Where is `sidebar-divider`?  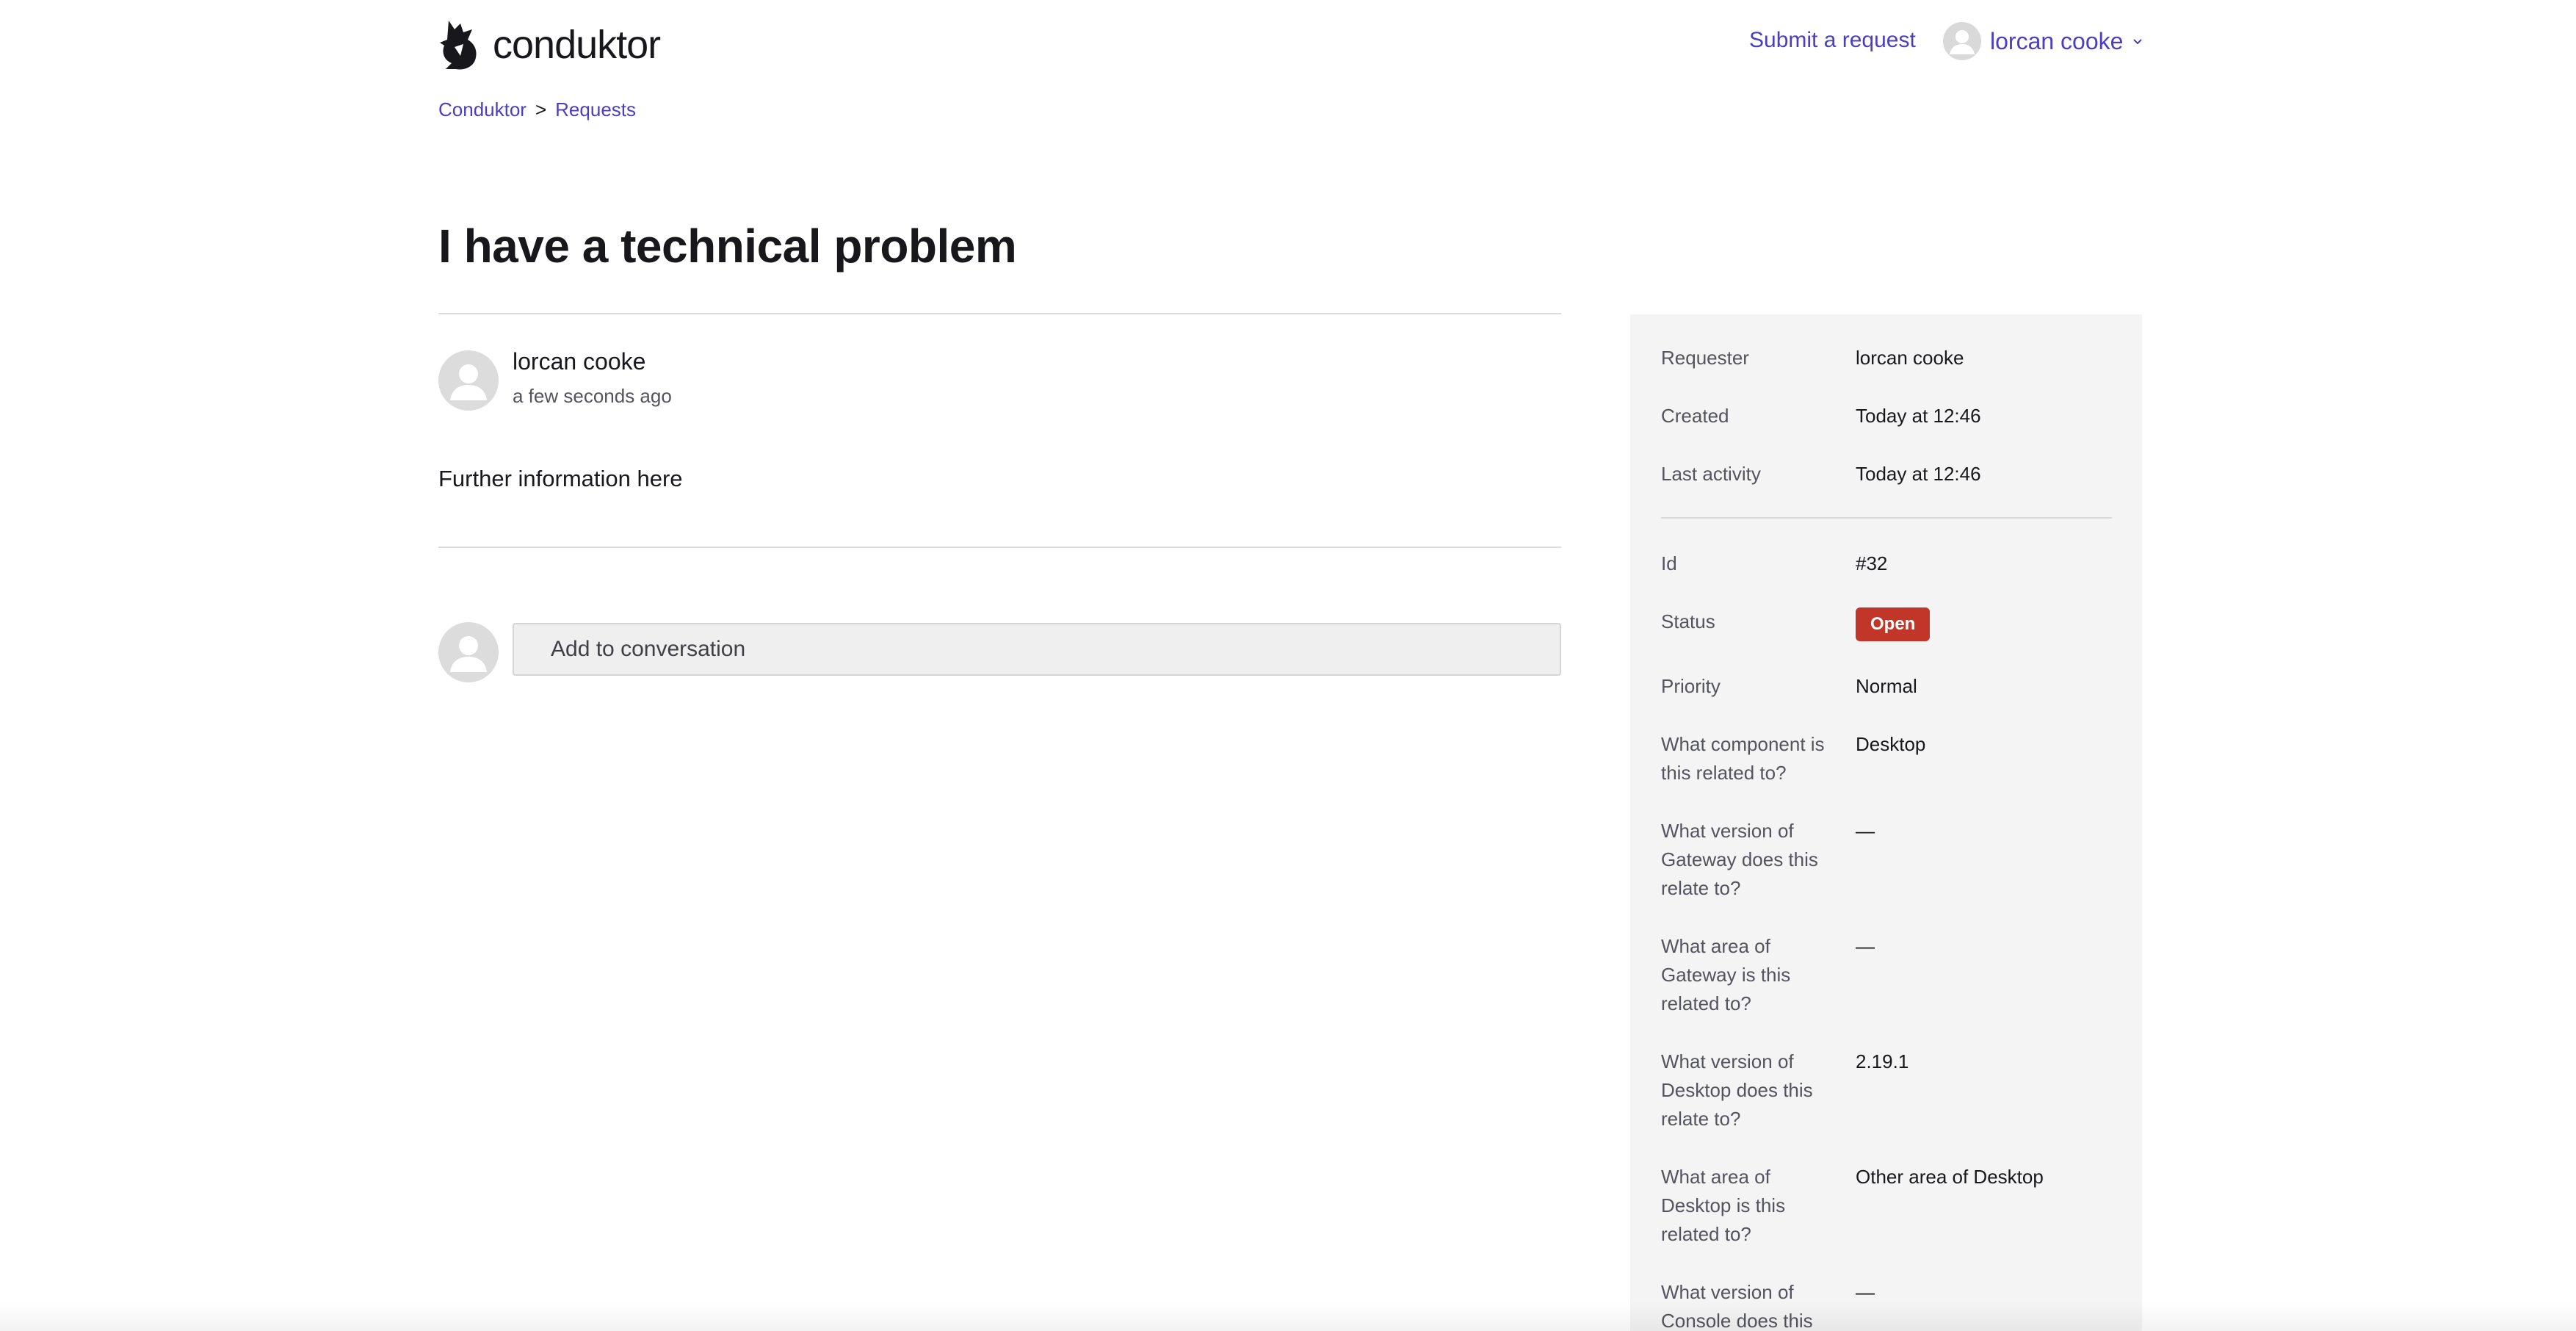
sidebar-divider is located at coordinates (1886, 518).